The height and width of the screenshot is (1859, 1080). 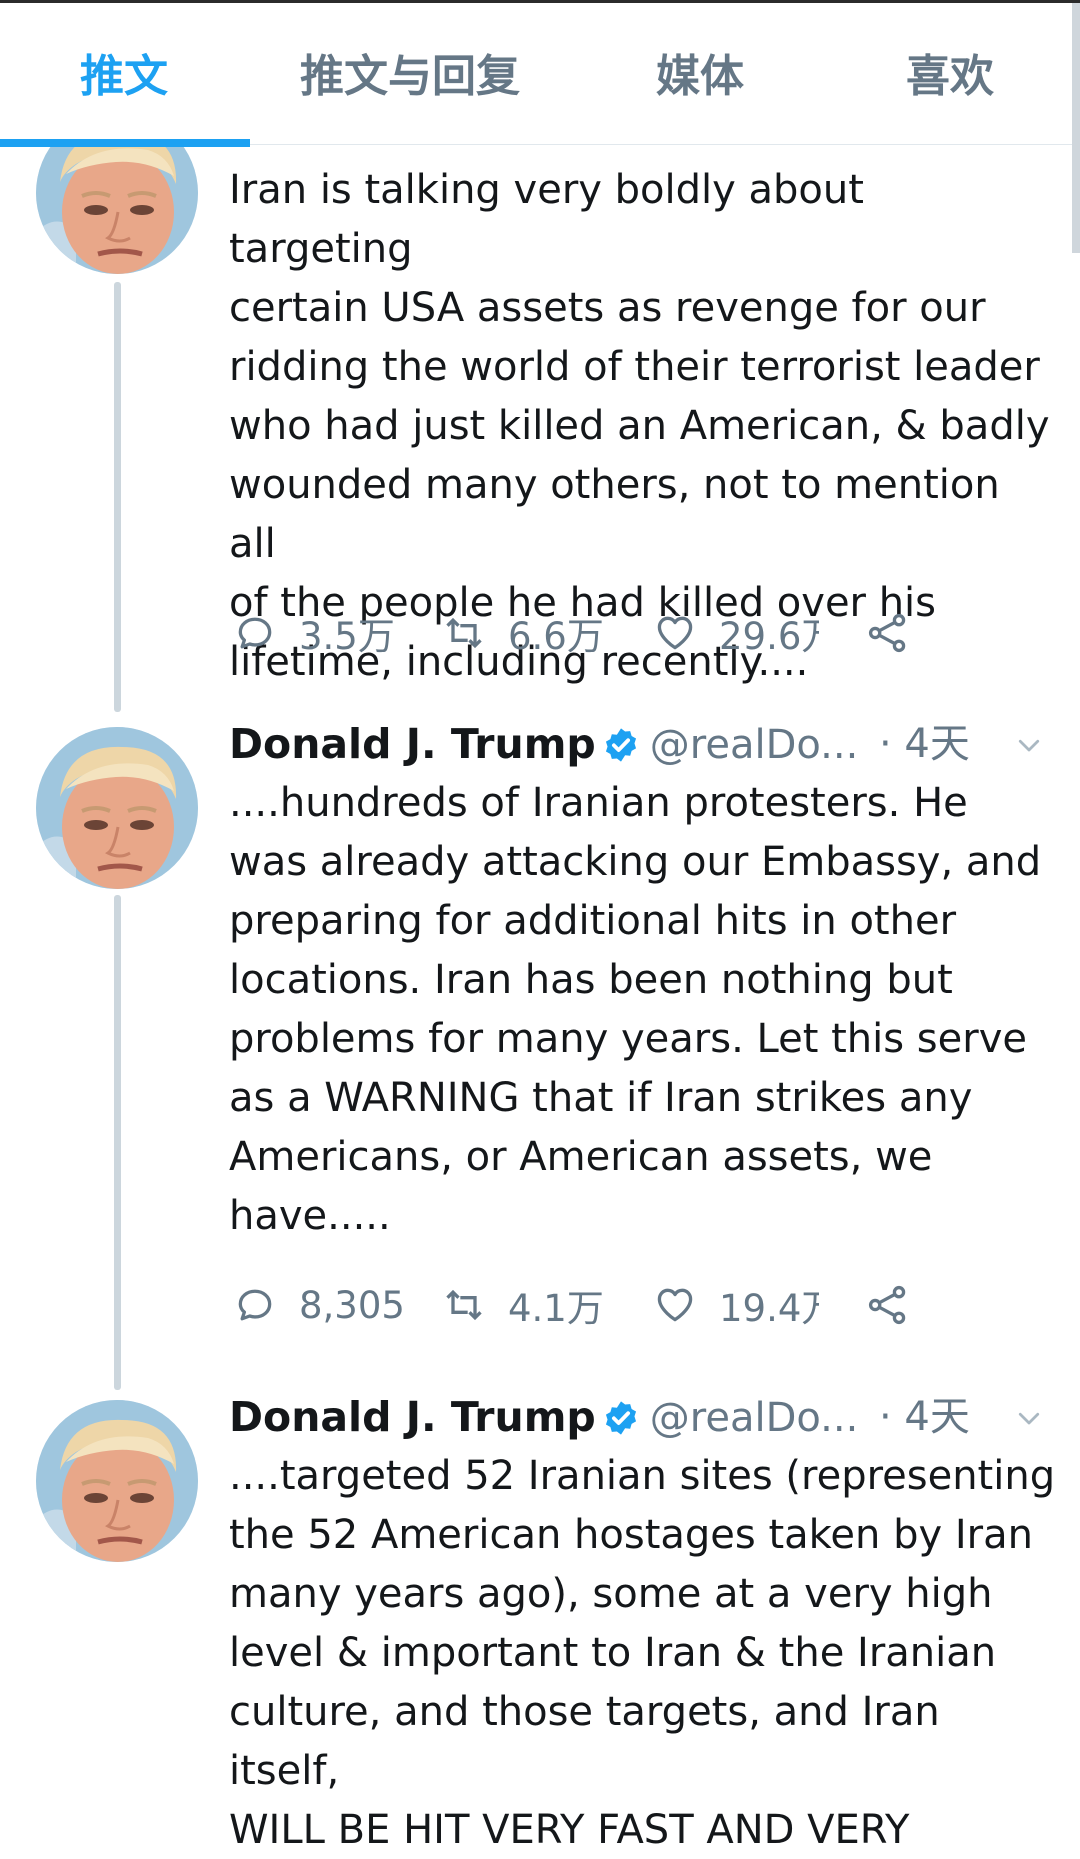 What do you see at coordinates (1076, 128) in the screenshot?
I see `scrollbar-thumb` at bounding box center [1076, 128].